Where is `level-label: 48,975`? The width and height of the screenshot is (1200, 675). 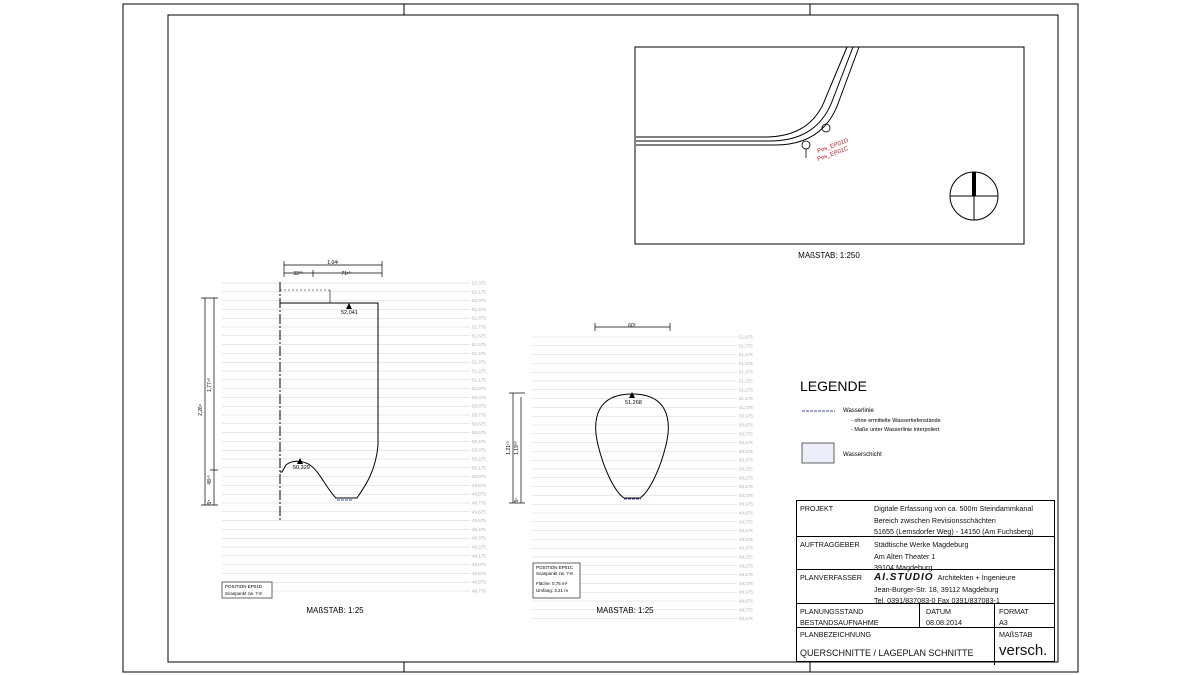 level-label: 48,975 is located at coordinates (746, 592).